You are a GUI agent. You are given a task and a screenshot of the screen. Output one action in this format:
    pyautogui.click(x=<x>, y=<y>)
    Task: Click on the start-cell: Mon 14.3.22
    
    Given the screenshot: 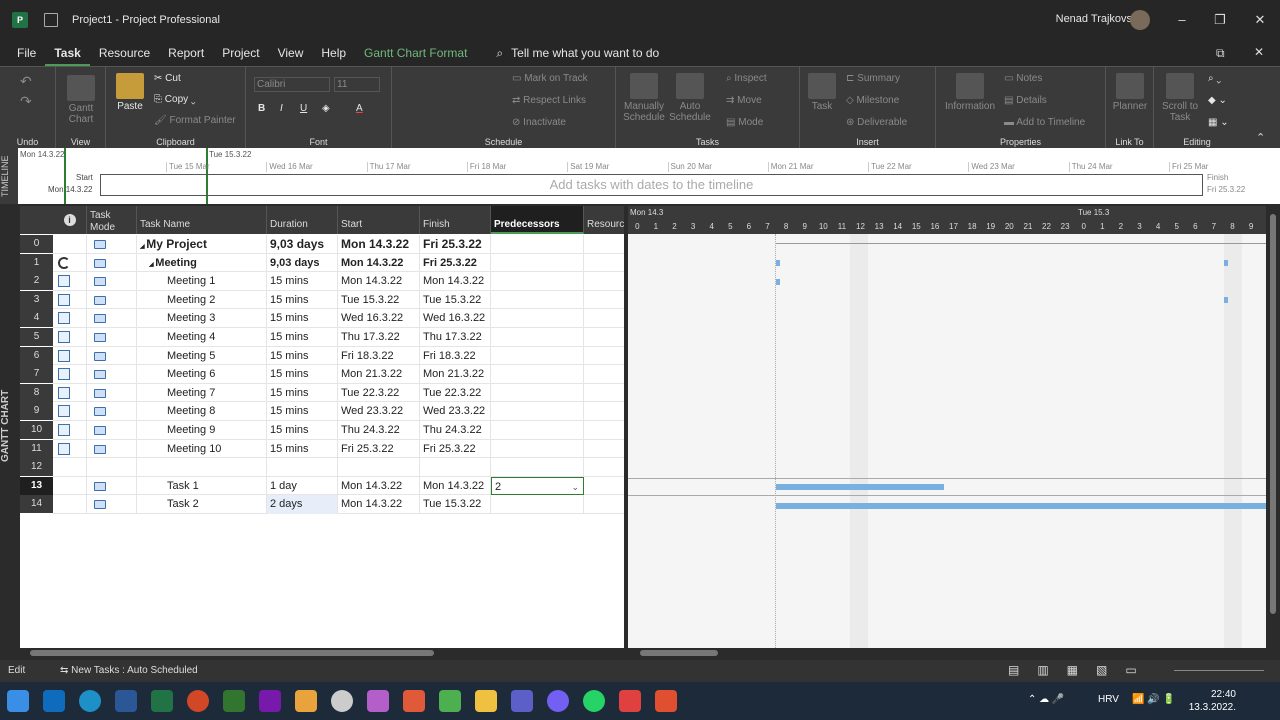 What is the action you would take?
    pyautogui.click(x=379, y=281)
    